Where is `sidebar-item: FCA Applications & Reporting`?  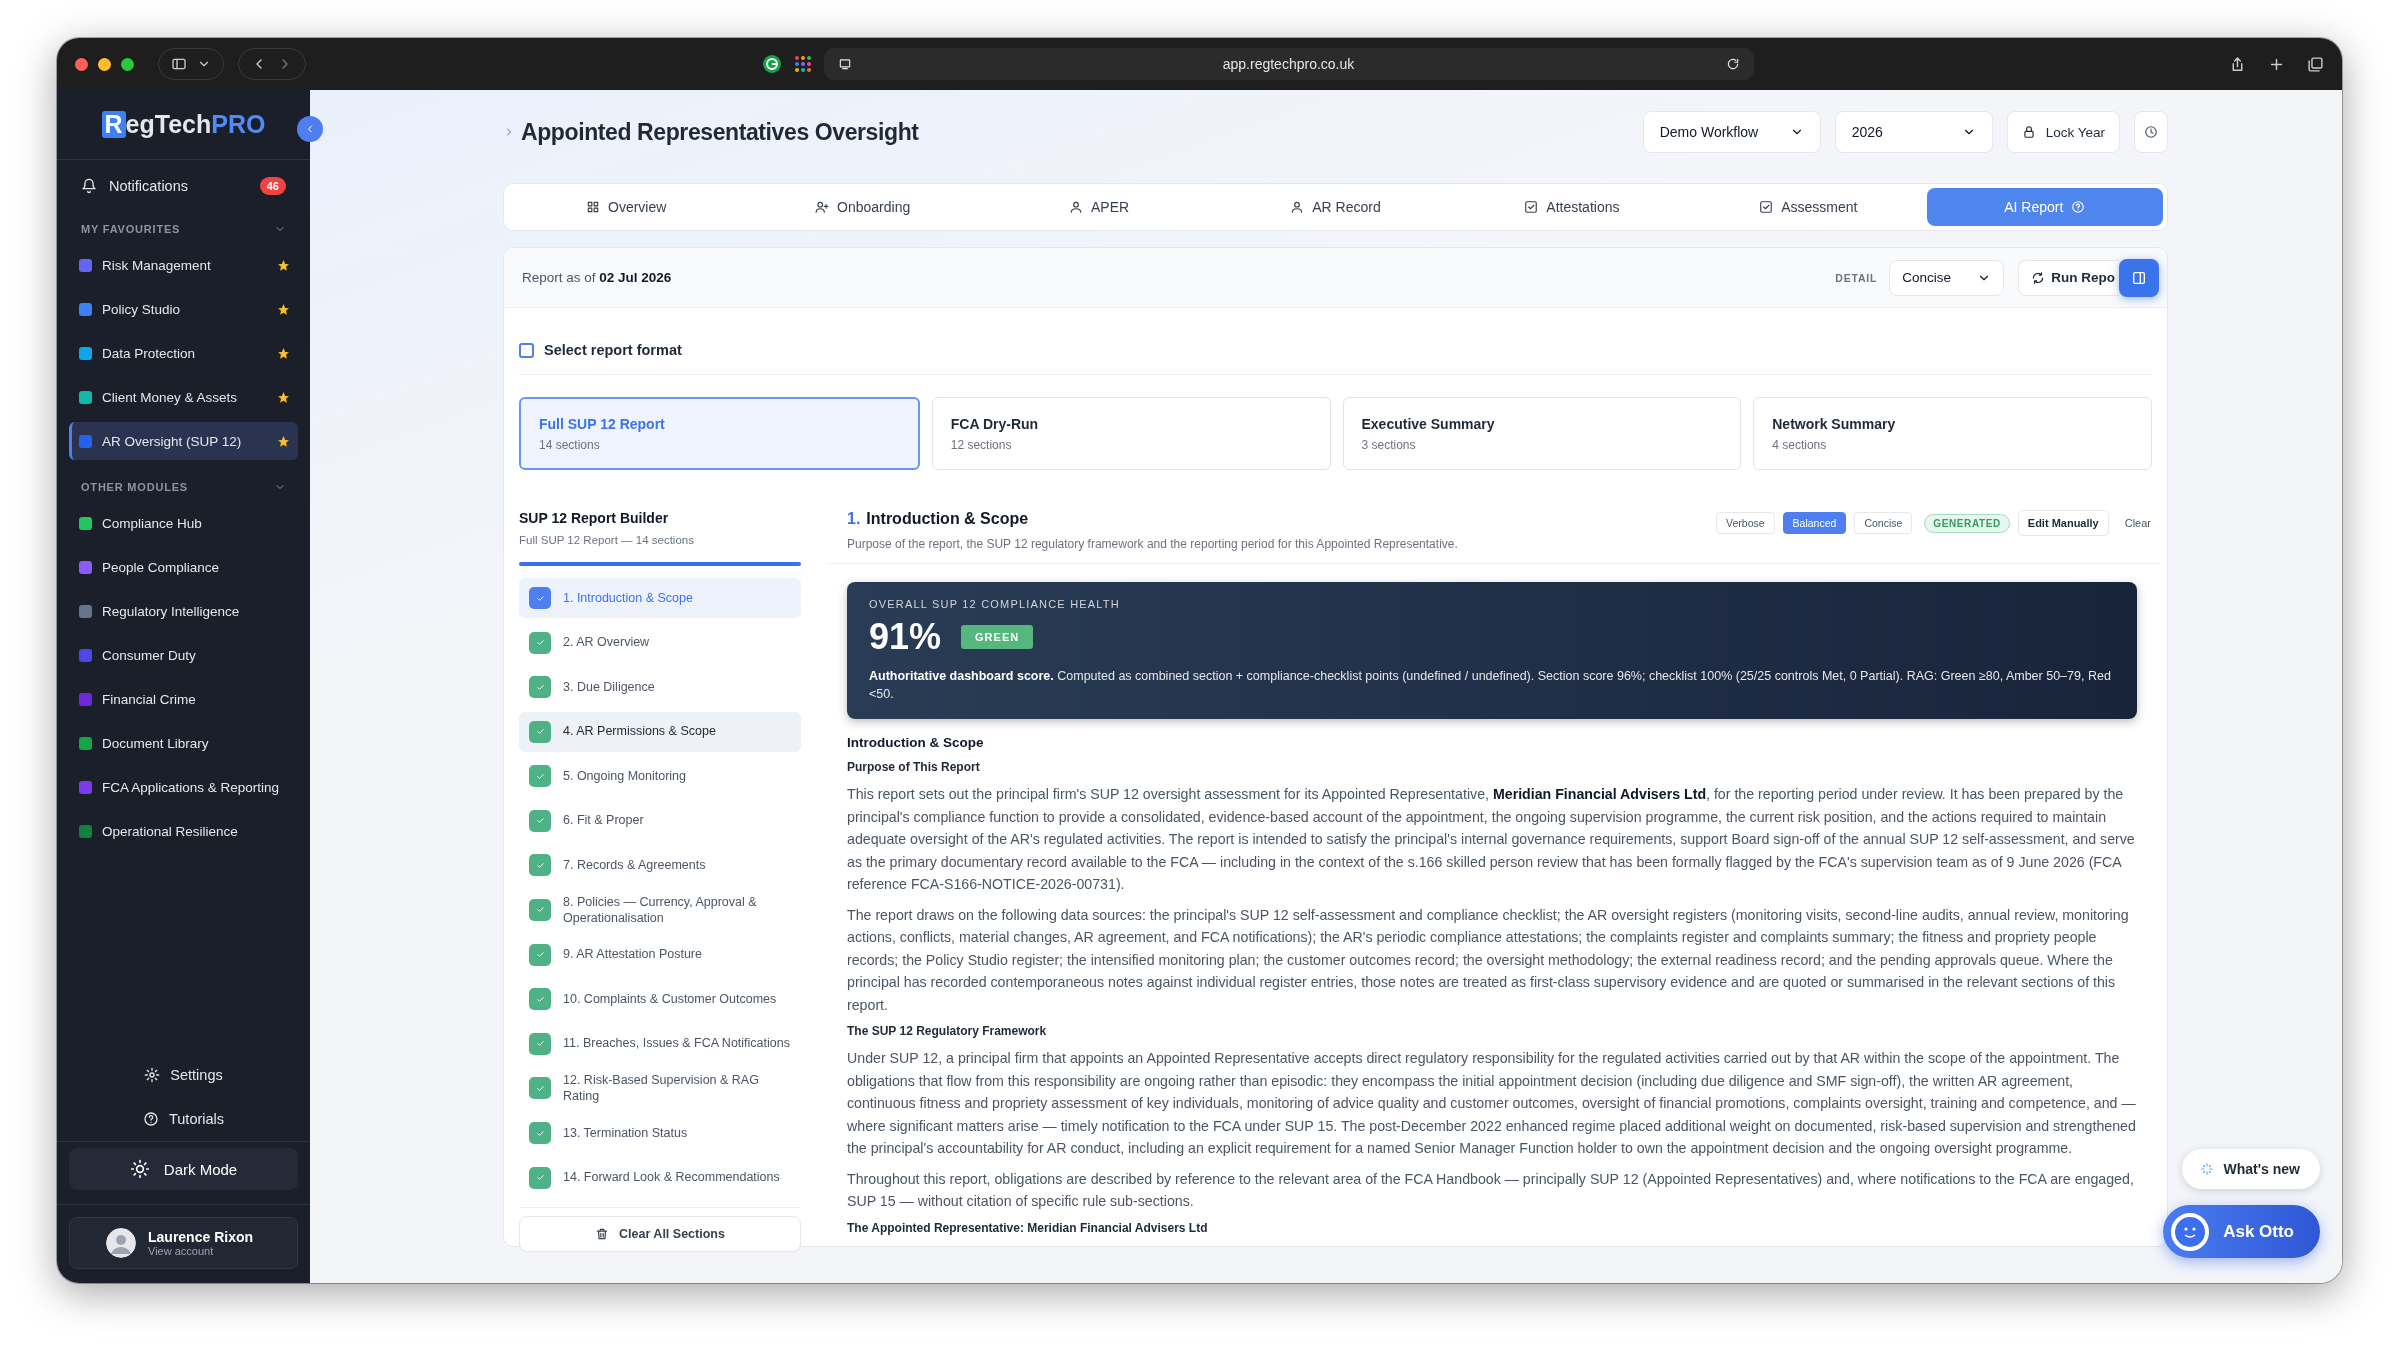 sidebar-item: FCA Applications & Reporting is located at coordinates (183, 787).